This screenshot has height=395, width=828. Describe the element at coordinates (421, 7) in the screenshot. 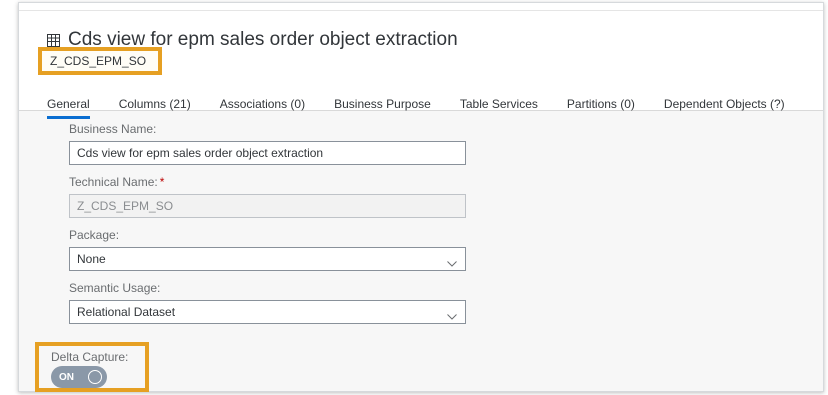

I see `top-strip` at that location.